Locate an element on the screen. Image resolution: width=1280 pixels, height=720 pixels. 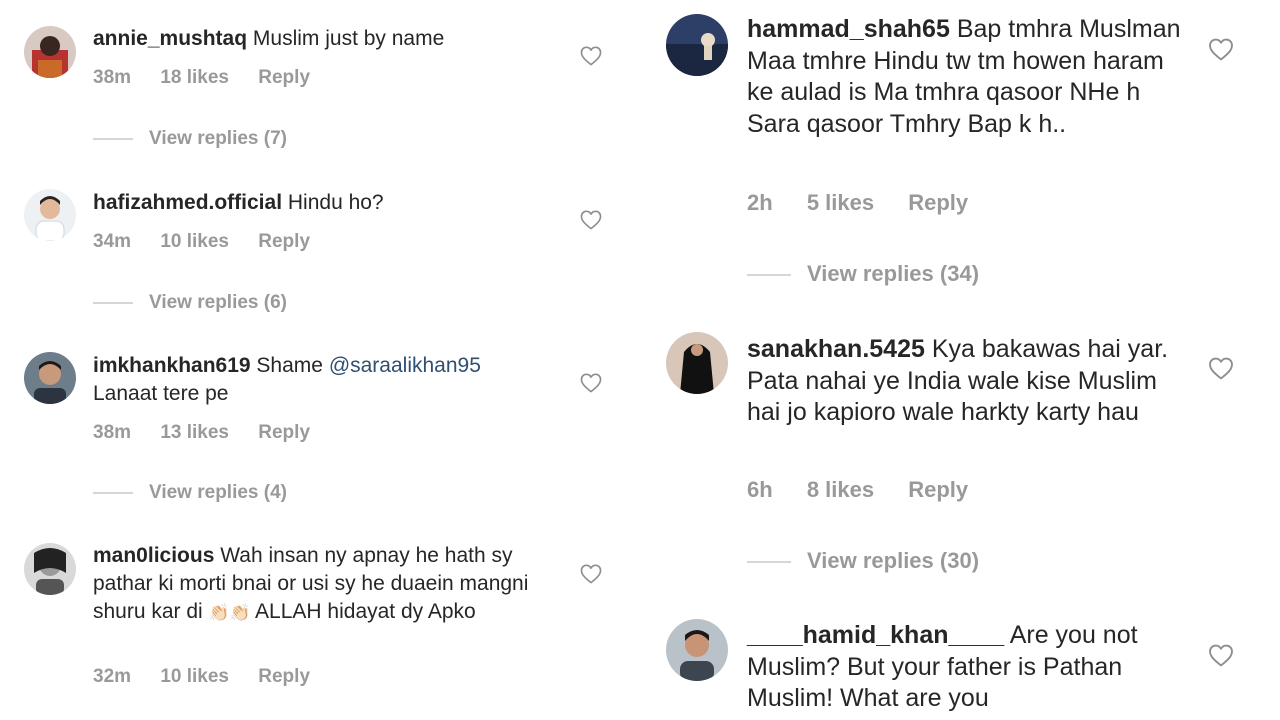
clapping-hands-icon: 👏🏻👏🏻 is located at coordinates (229, 612).